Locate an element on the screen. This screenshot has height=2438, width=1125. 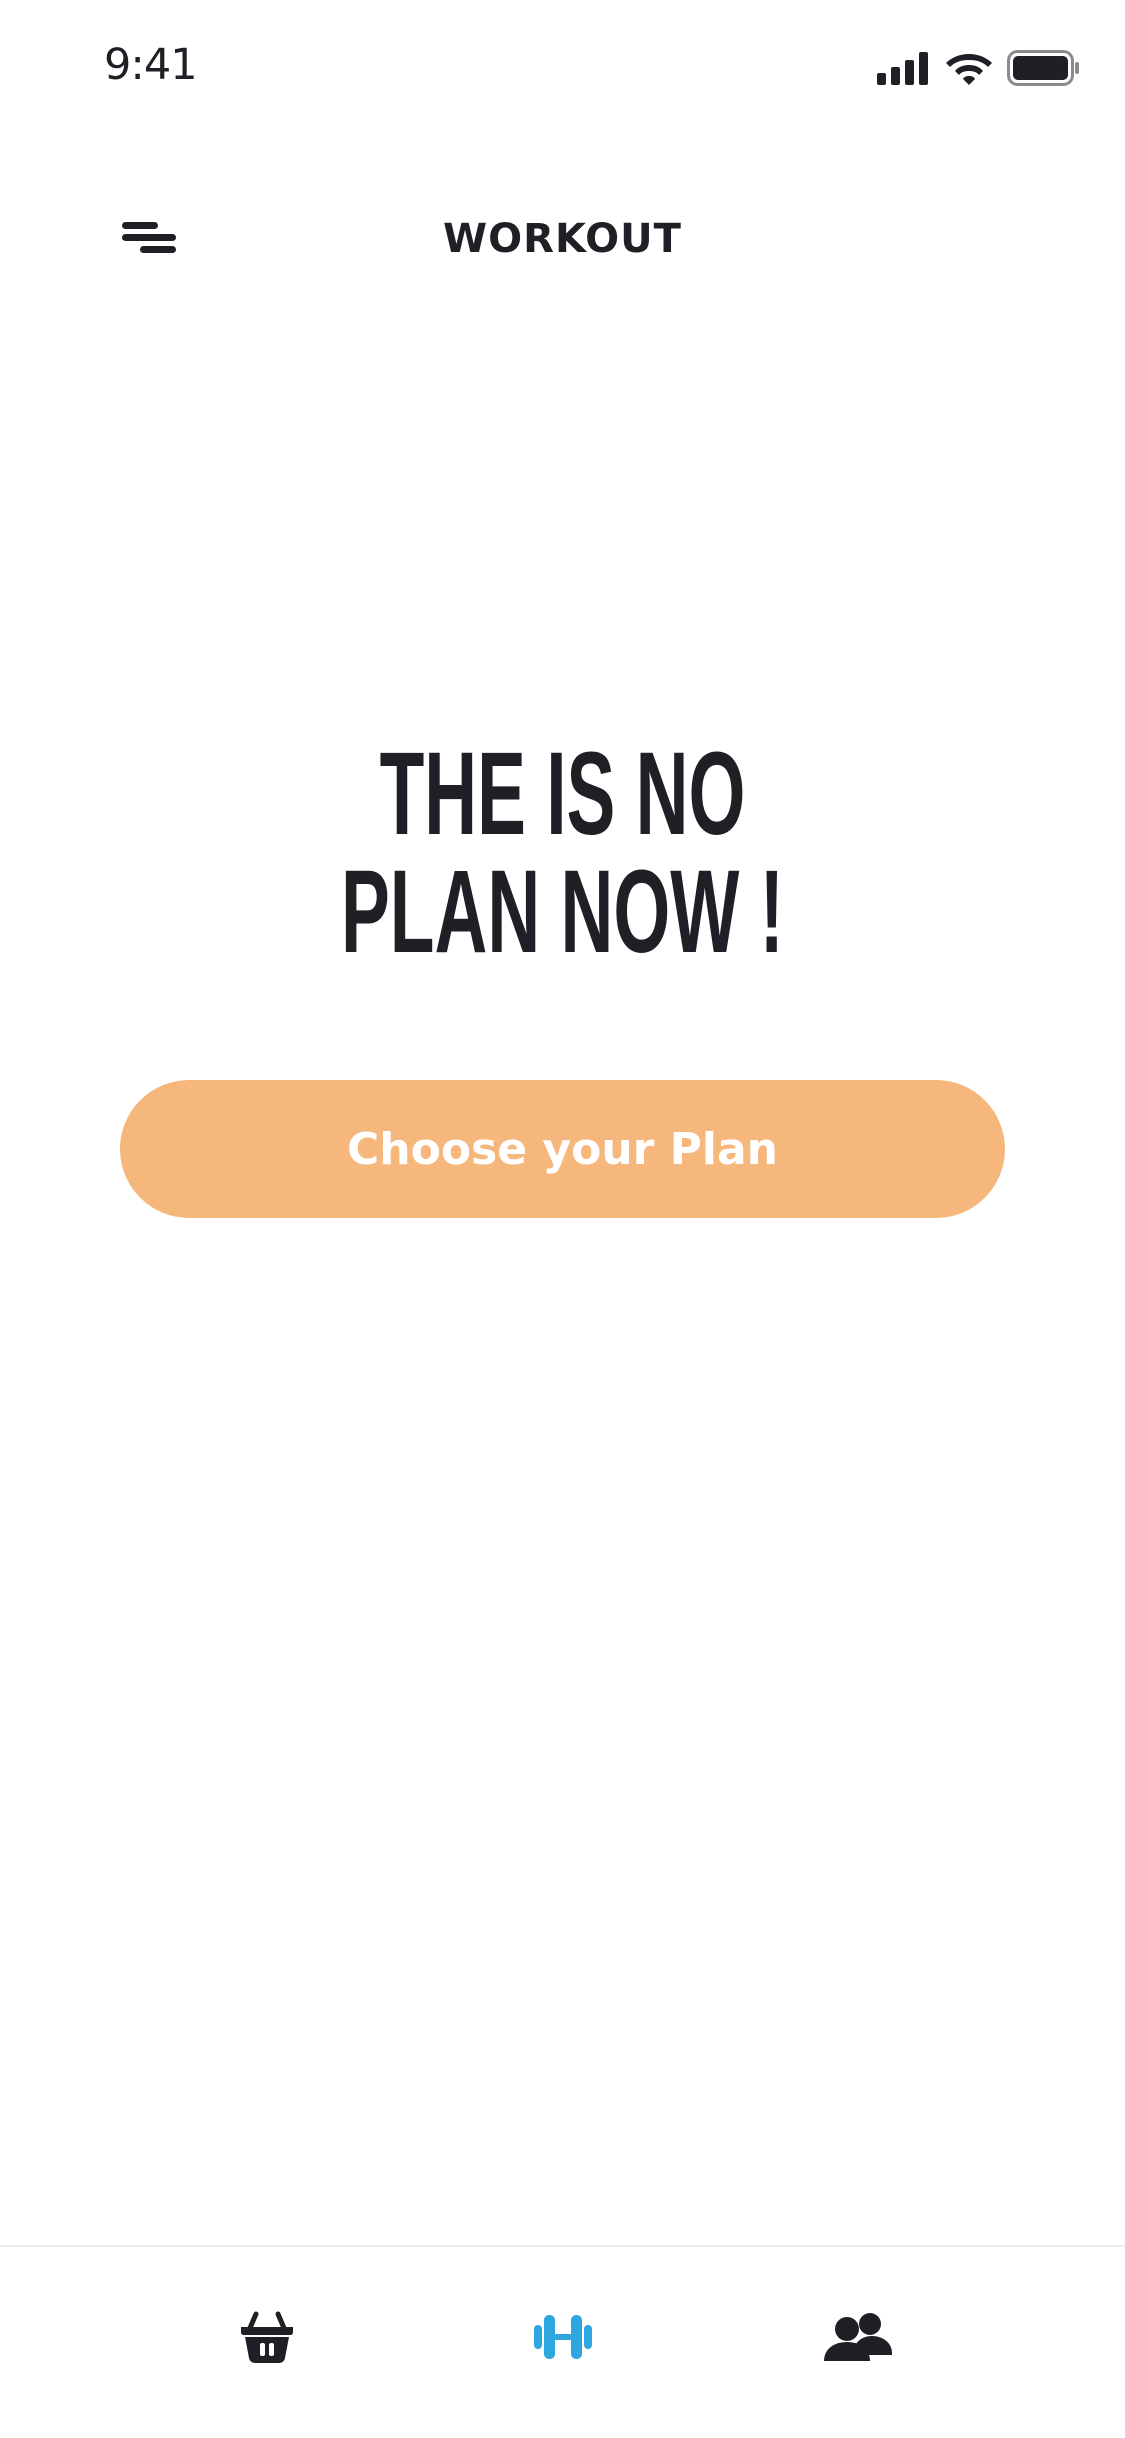
status-time: 9:41 is located at coordinates (151, 65).